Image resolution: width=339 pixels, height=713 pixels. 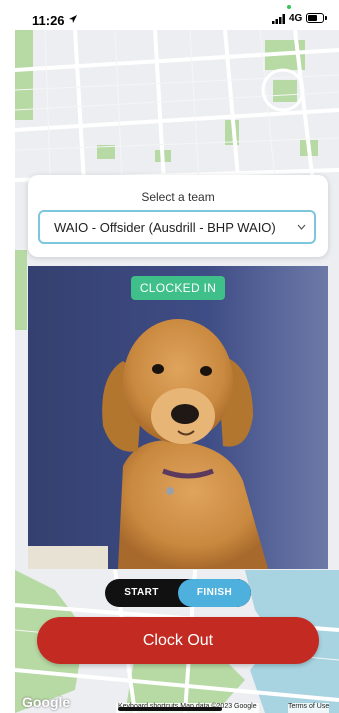 What do you see at coordinates (170, 709) in the screenshot?
I see `home-indicator` at bounding box center [170, 709].